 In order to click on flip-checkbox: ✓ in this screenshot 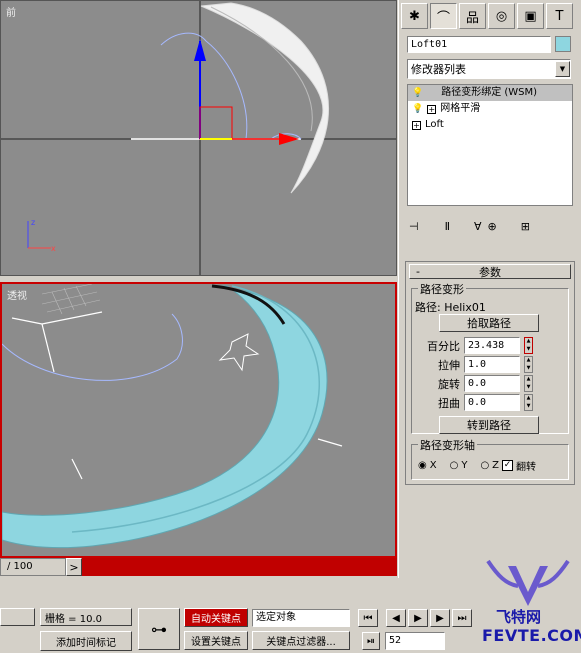, I will do `click(508, 465)`.